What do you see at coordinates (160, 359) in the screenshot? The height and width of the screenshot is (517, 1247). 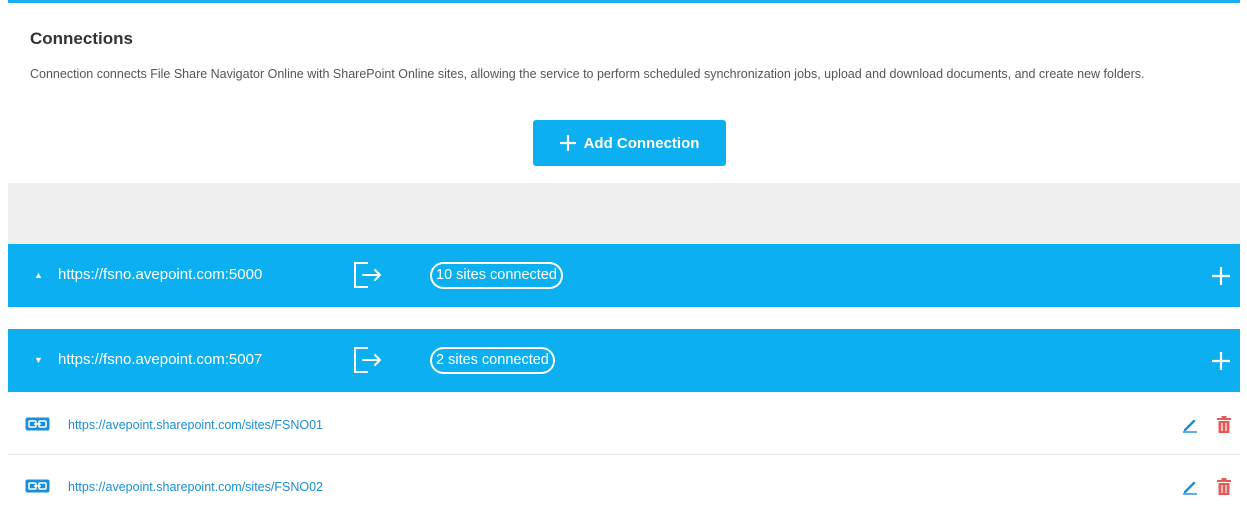 I see `connection-url: https://fsno.avepoint.com:5007` at bounding box center [160, 359].